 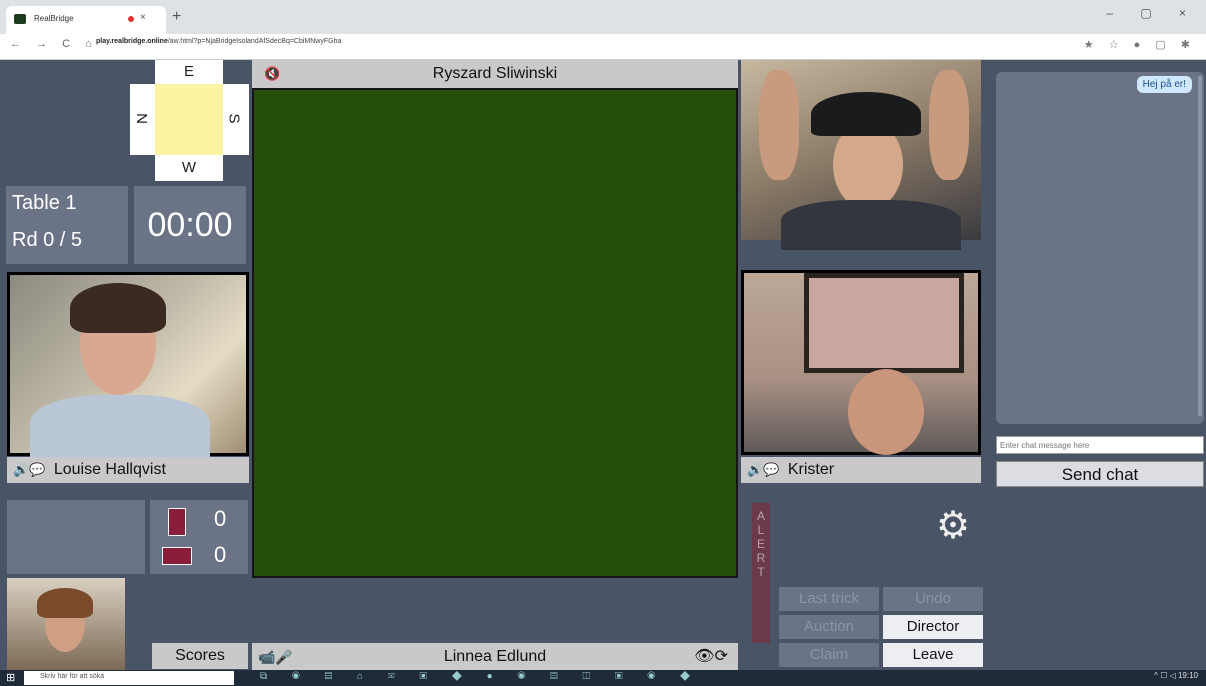 I want to click on taskbar-app-icons: ⧉ ◉ ▤ ⌂ ✉ ▣ ◆ ● ◉ ▤ ◫ ▣ ◉ ◆, so click(x=480, y=676).